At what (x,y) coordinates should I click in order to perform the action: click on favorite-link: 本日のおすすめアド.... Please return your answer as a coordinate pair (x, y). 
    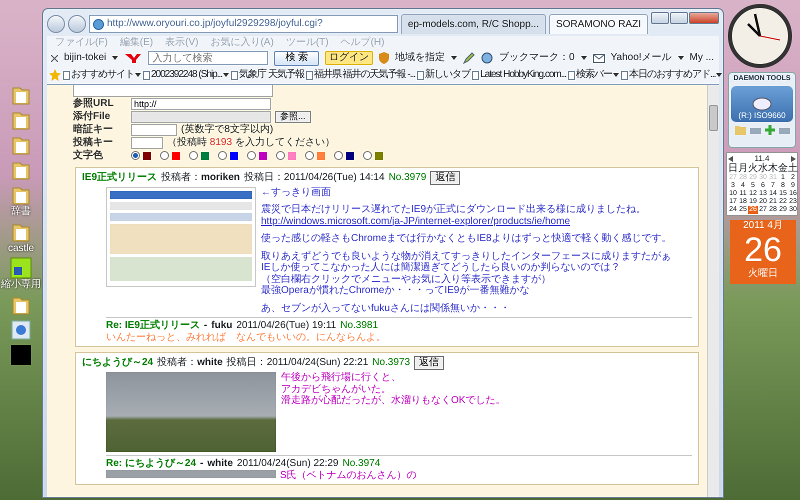
    Looking at the image, I should click on (672, 75).